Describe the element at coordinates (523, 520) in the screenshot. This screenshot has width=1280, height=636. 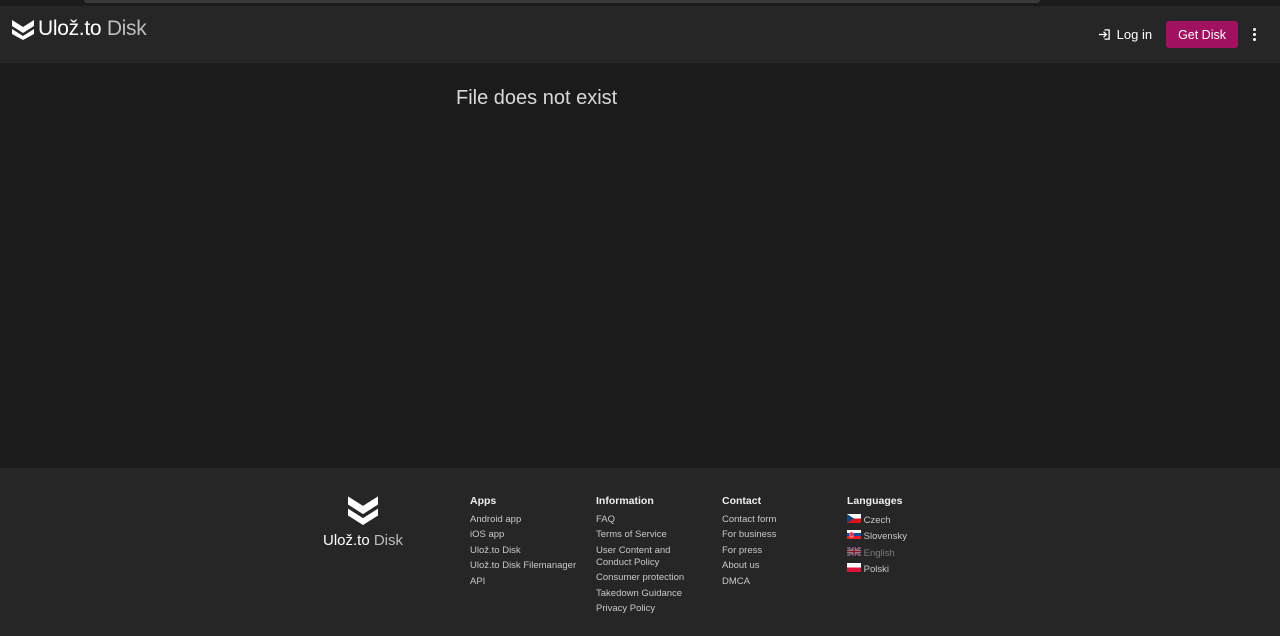
I see `footer-link-android-app: Android app` at that location.